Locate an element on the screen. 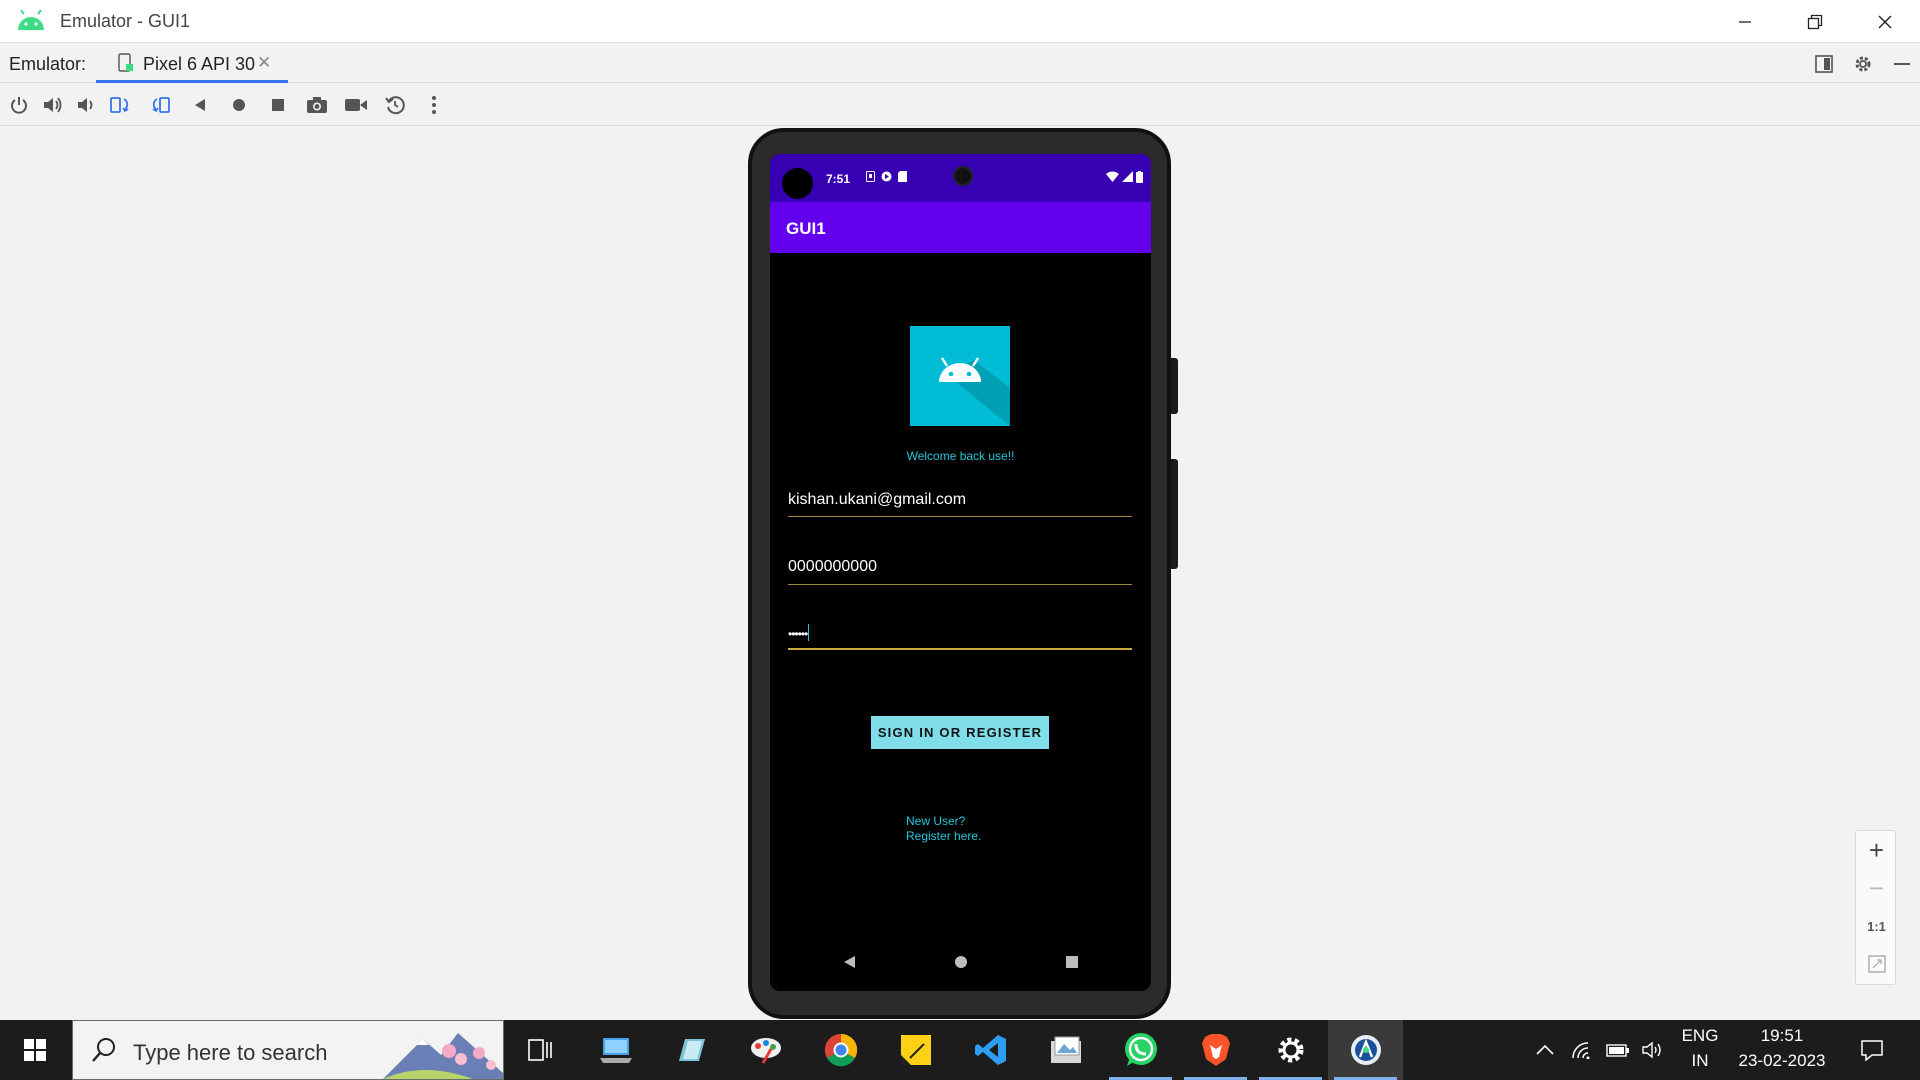 The image size is (1920, 1080). wifi-icon is located at coordinates (1112, 176).